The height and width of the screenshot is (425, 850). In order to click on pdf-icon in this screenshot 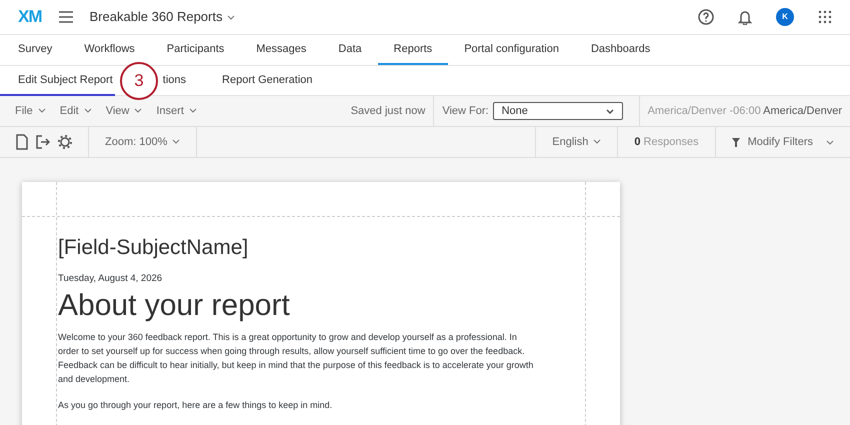, I will do `click(22, 142)`.